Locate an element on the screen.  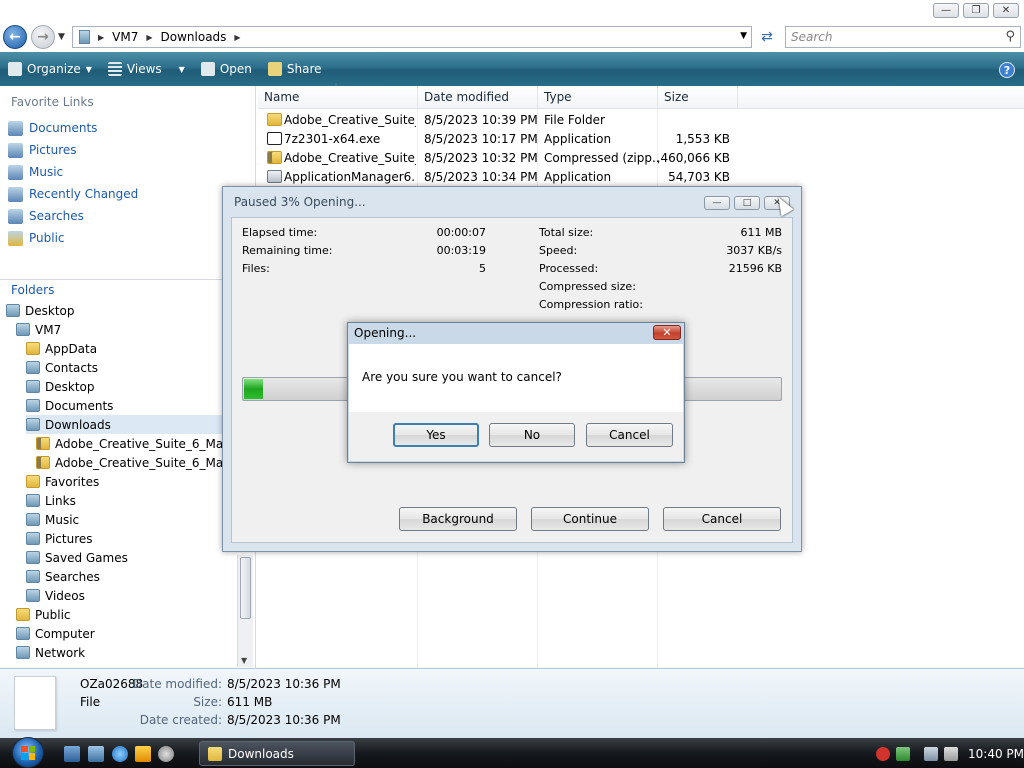
scrollbar-thumb is located at coordinates (245, 588).